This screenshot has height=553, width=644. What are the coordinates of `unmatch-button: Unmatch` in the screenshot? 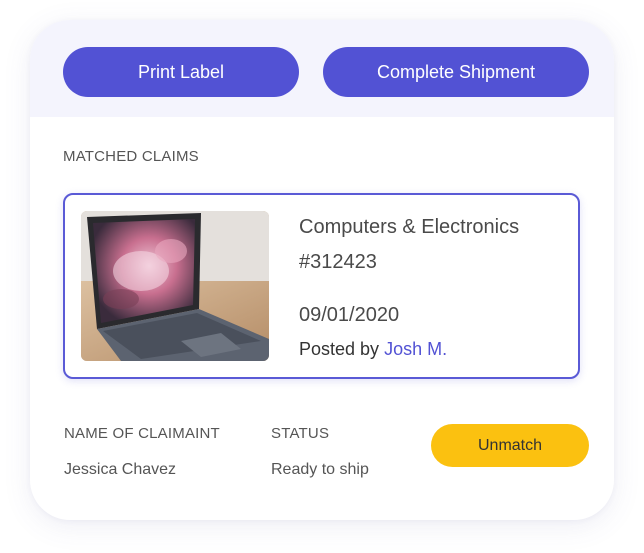 It's located at (510, 445).